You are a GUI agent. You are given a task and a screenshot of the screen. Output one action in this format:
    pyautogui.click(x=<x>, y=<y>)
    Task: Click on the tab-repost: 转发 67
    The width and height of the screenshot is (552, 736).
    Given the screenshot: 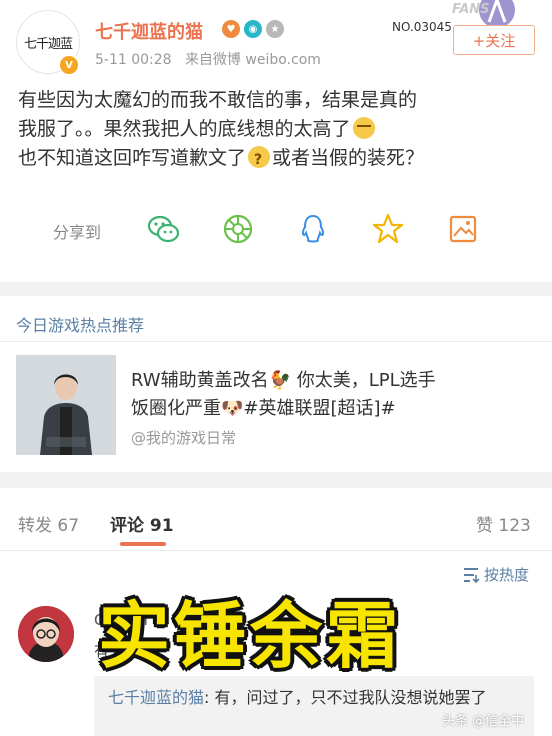 What is the action you would take?
    pyautogui.click(x=48, y=523)
    